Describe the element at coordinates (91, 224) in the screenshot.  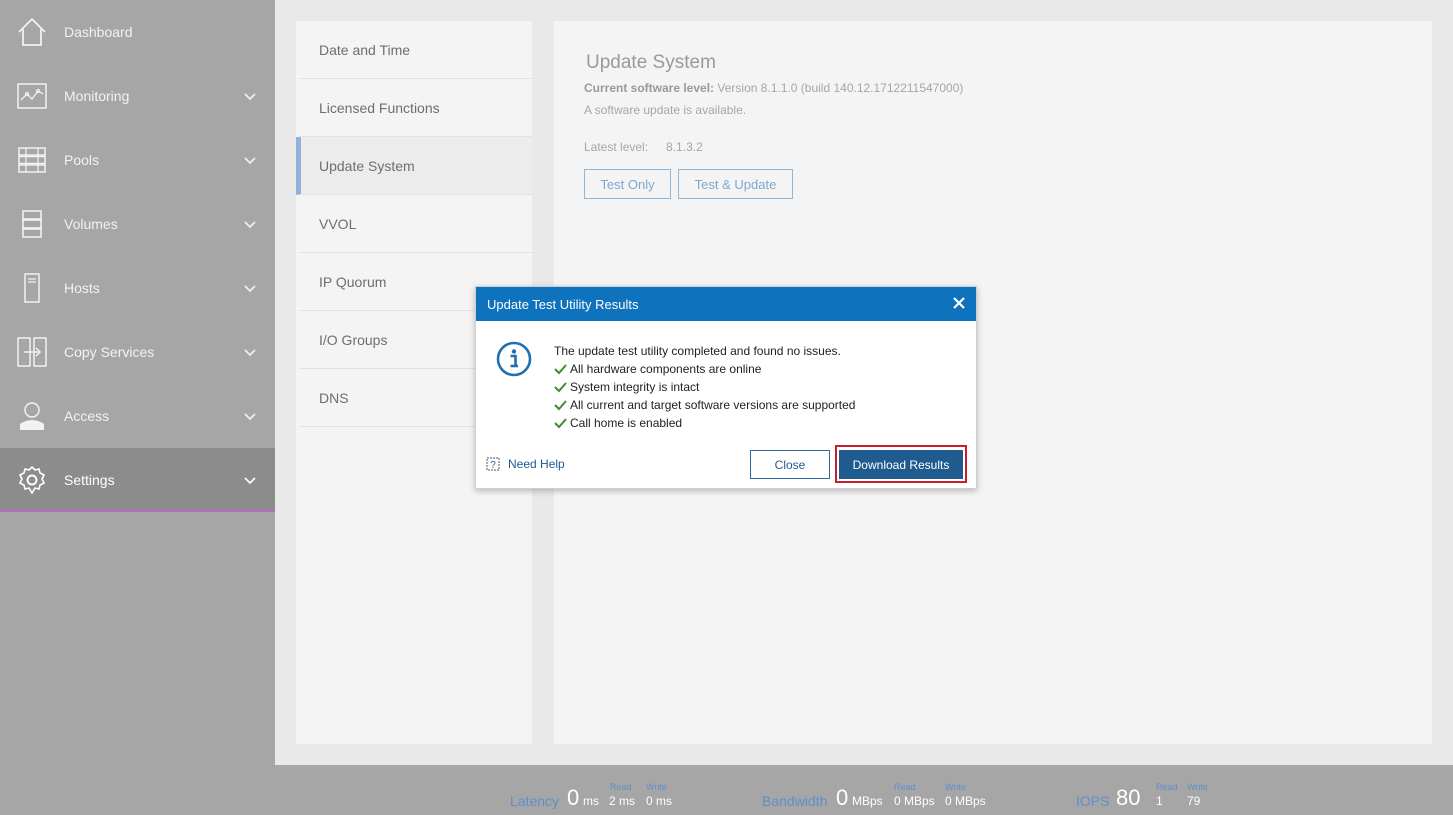
I see `sidebar-item-label: Volumes` at that location.